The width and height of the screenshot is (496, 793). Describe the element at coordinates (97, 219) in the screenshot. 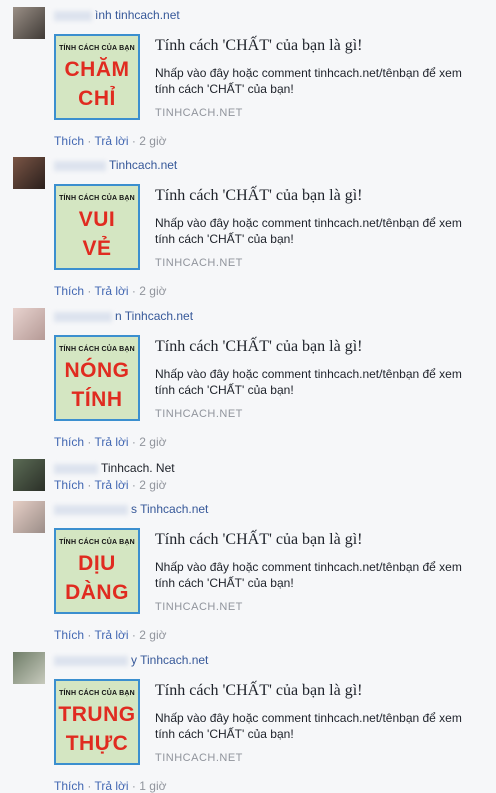

I see `thumbnail-word-1: VUI` at that location.